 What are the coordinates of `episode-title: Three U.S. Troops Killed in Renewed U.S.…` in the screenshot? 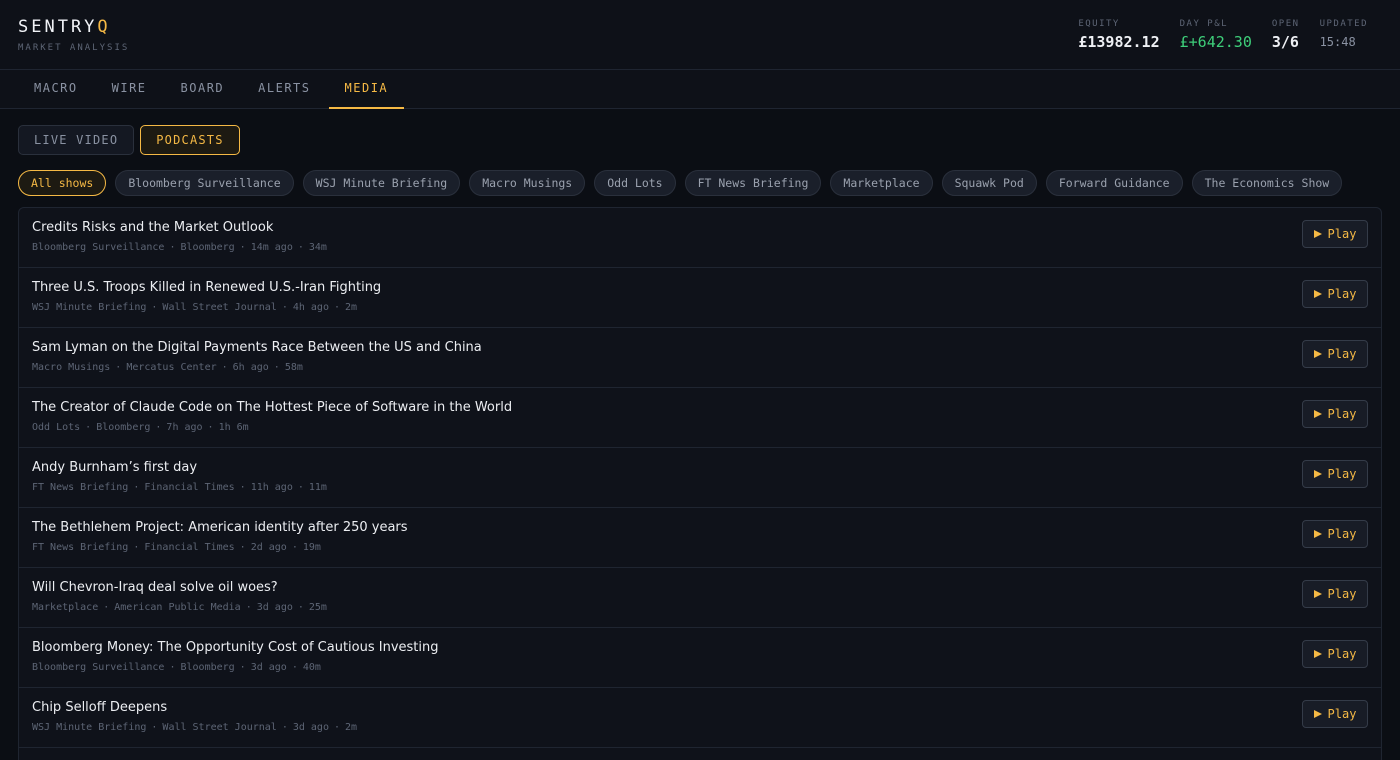 It's located at (700, 287).